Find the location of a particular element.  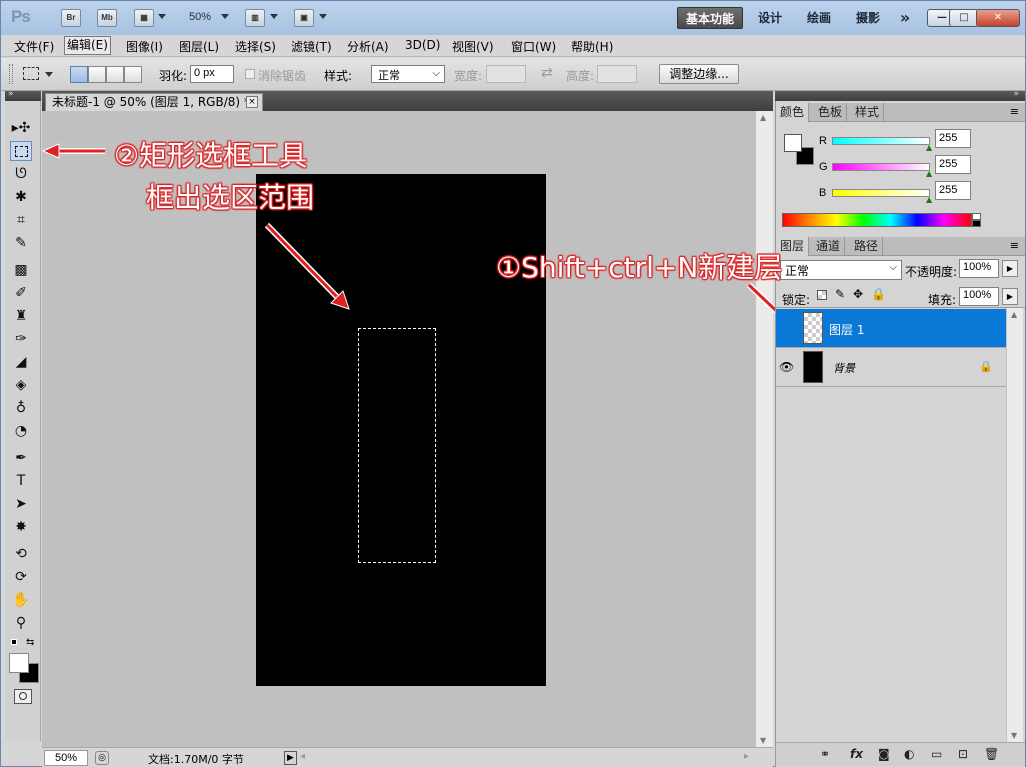

channel-r-input: 255 is located at coordinates (953, 138).